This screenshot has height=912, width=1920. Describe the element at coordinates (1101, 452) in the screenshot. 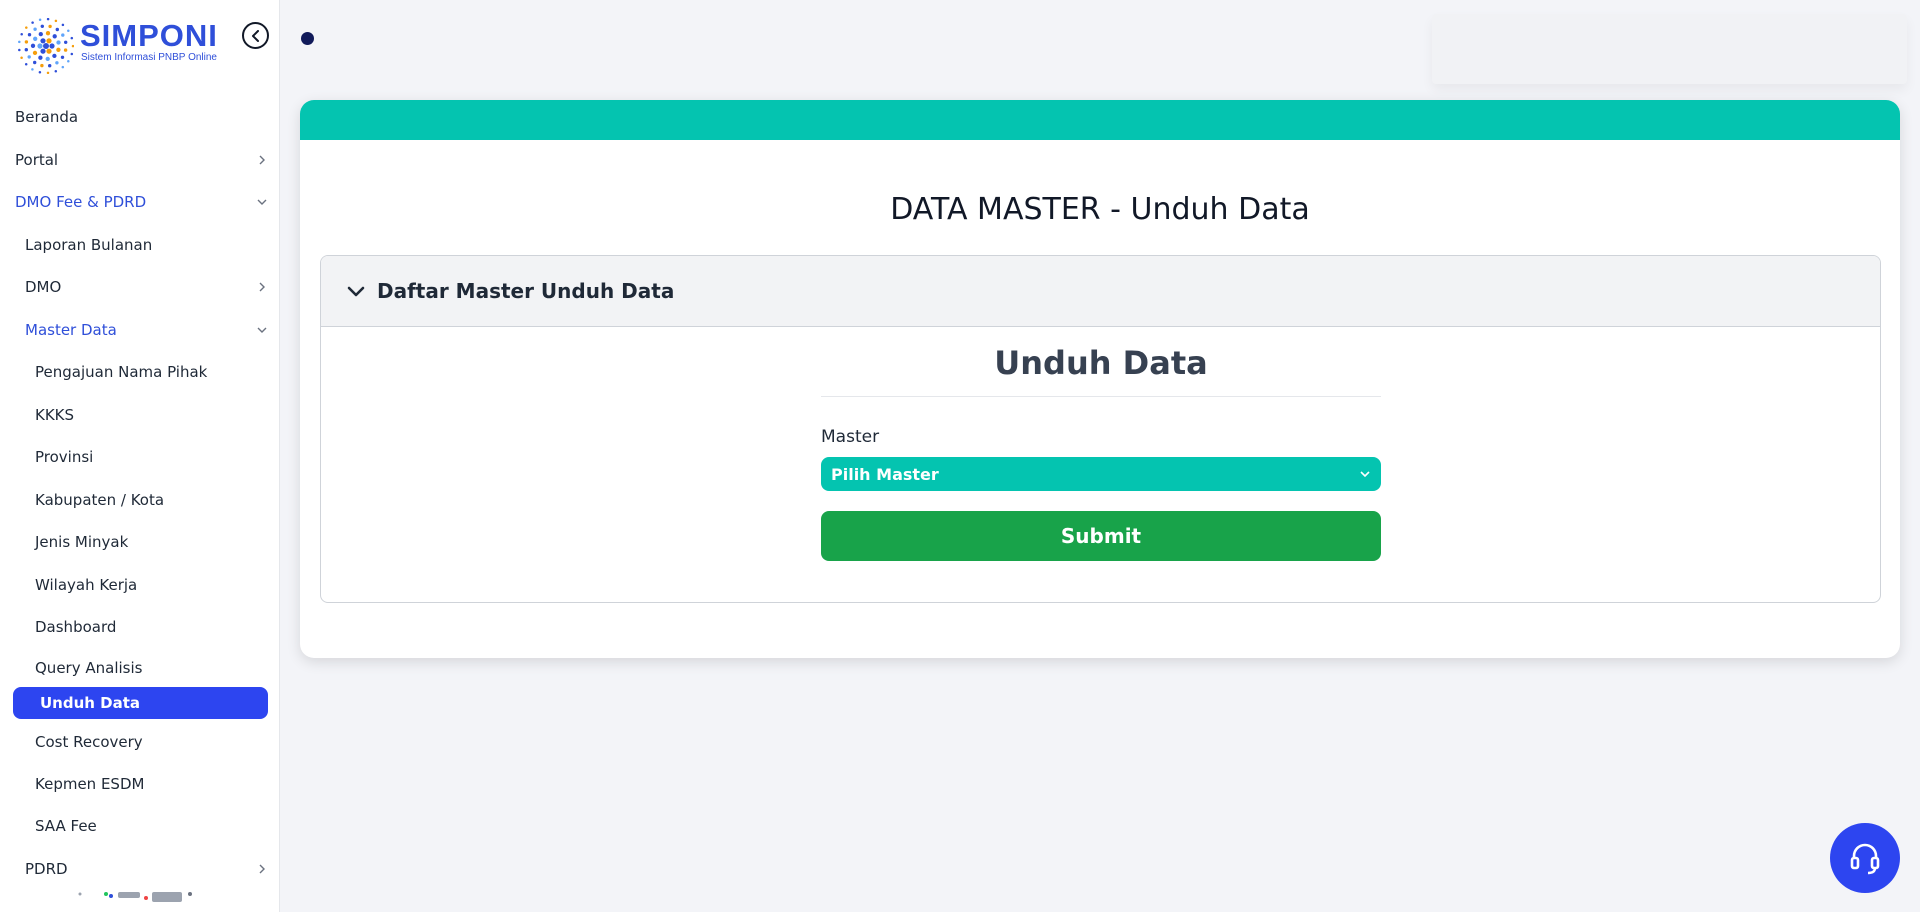

I see `unduh-data-form: Unduh Data Master Pilih Master Submit` at that location.